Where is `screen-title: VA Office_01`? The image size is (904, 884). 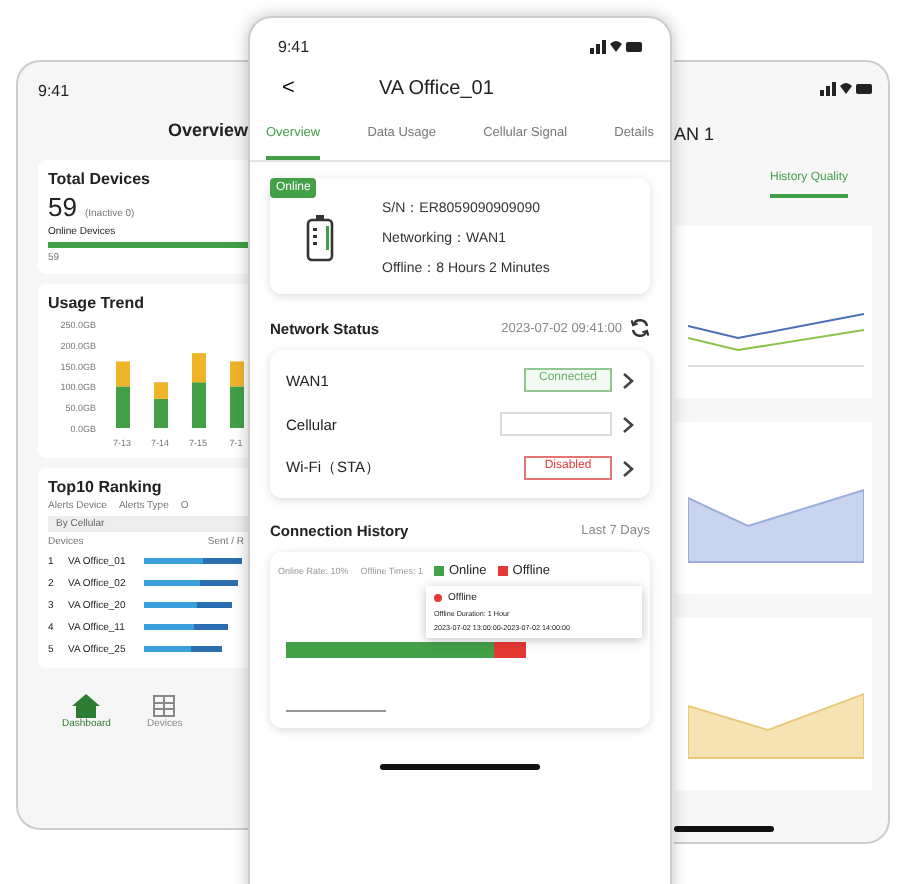 screen-title: VA Office_01 is located at coordinates (436, 88).